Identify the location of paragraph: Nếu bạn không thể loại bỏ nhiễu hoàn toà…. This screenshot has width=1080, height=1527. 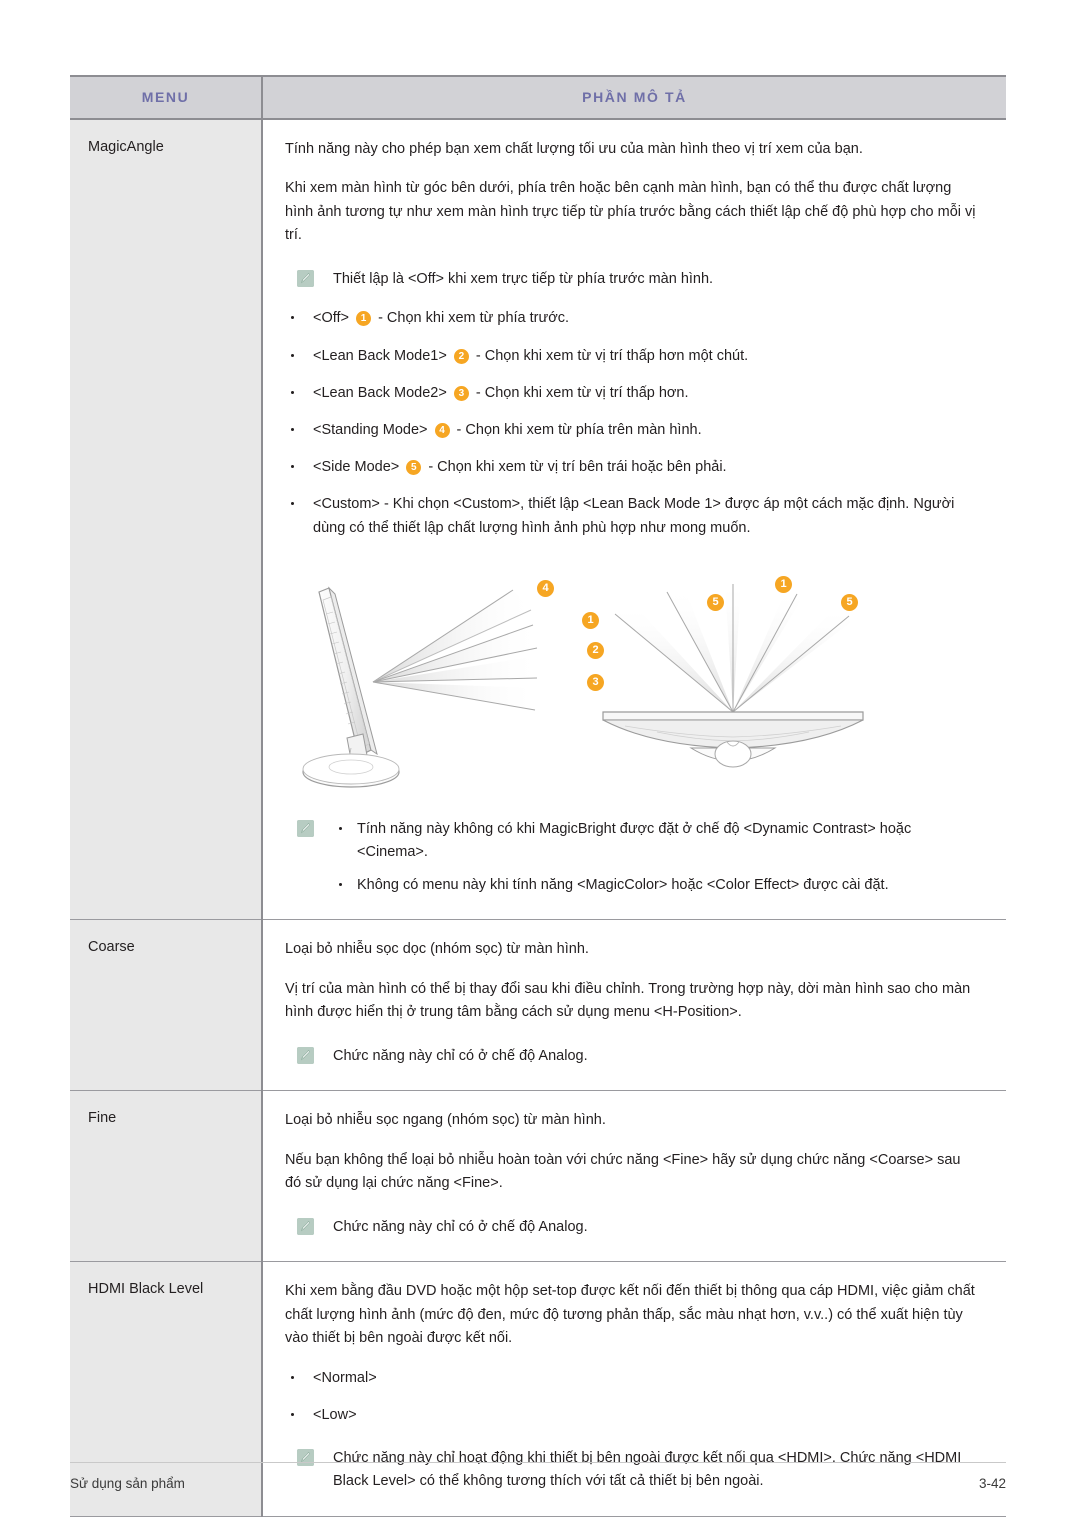
(623, 1171).